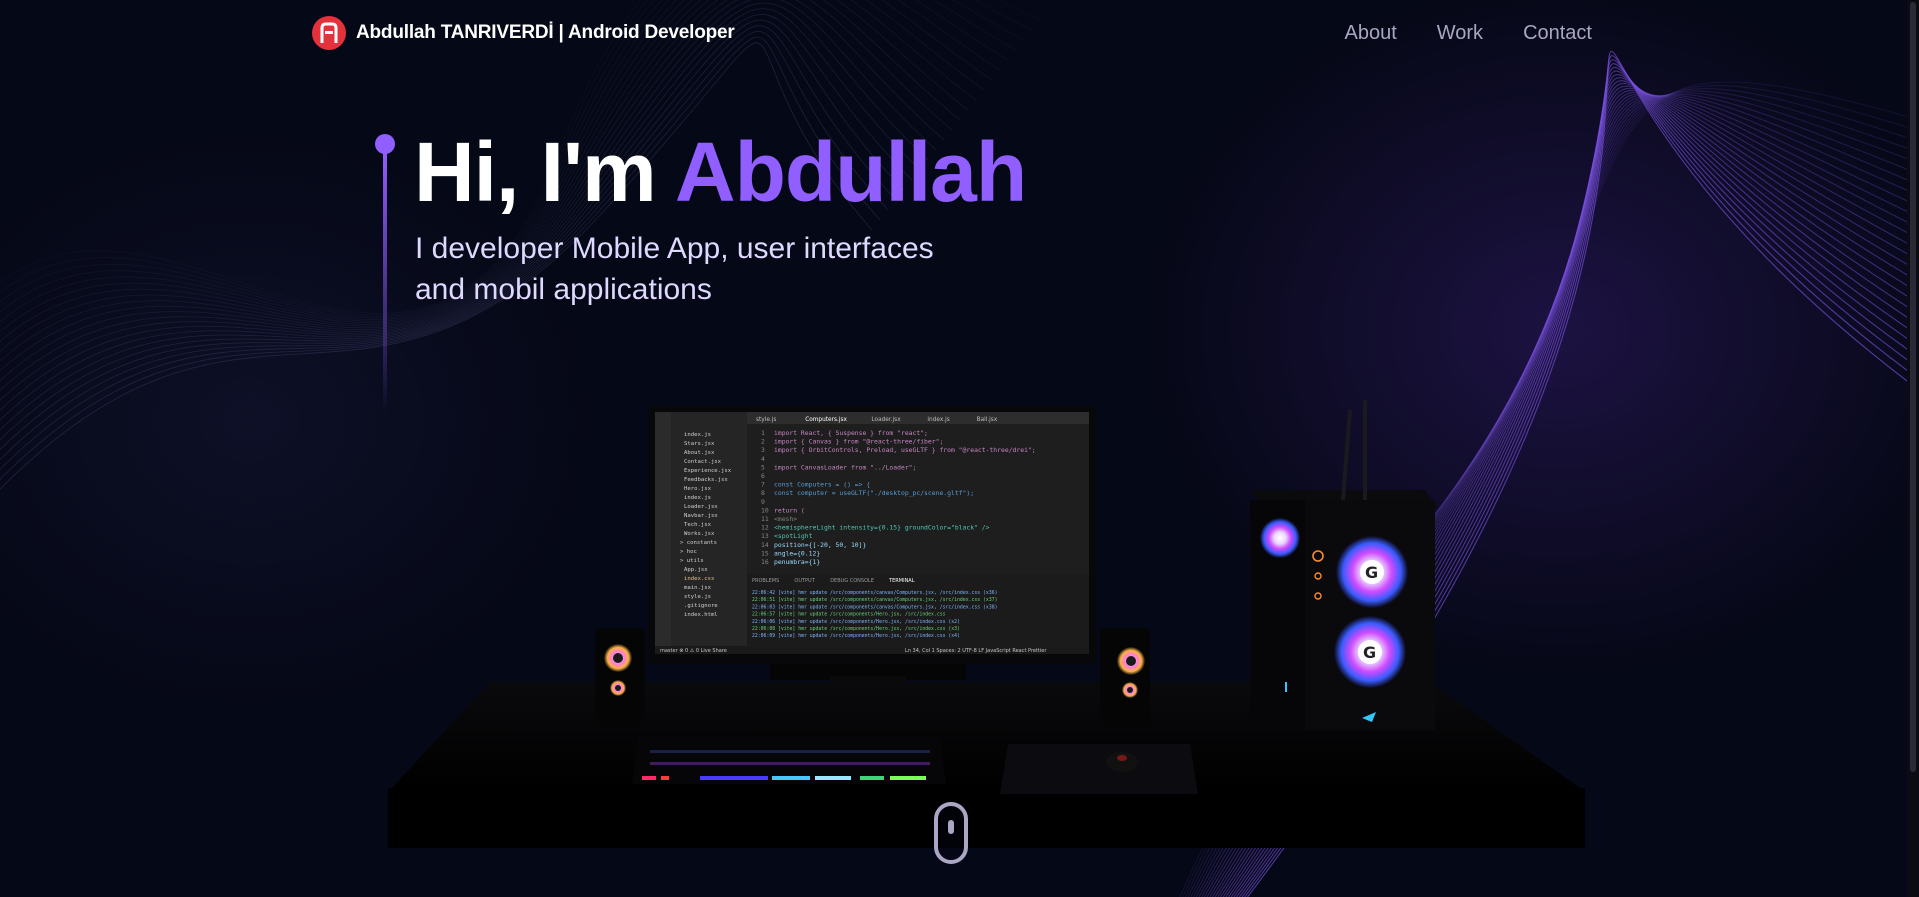 Image resolution: width=1919 pixels, height=897 pixels. I want to click on logo-link: Abdullah TANRIVERDİ | Android Developer, so click(523, 33).